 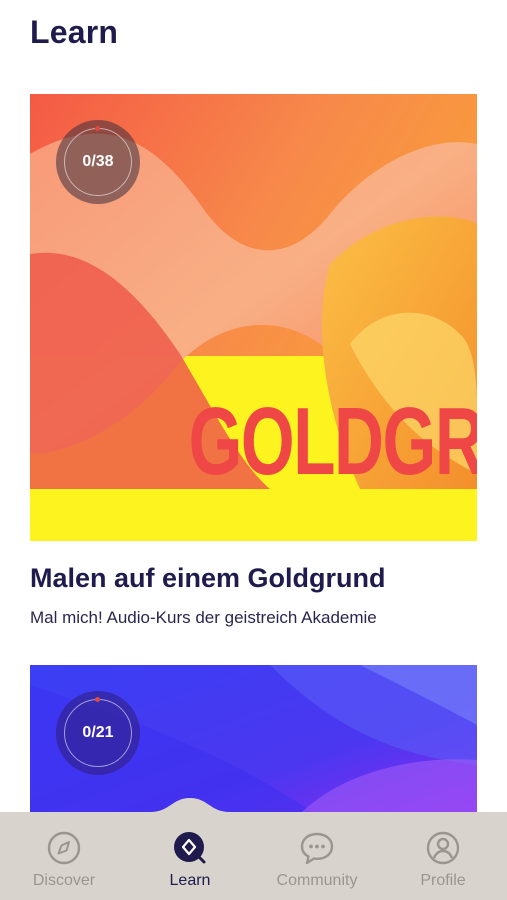 What do you see at coordinates (332, 441) in the screenshot?
I see `cover-title-text: GOLDGR` at bounding box center [332, 441].